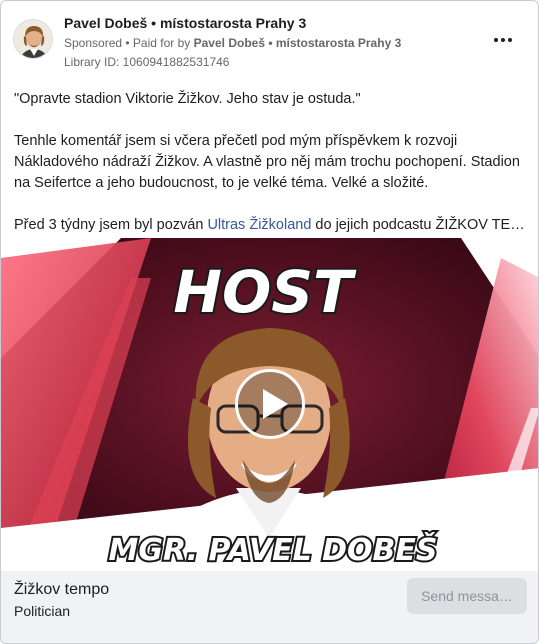 The image size is (539, 644). What do you see at coordinates (158, 43) in the screenshot?
I see `paid-for-prefix: • Paid for by` at bounding box center [158, 43].